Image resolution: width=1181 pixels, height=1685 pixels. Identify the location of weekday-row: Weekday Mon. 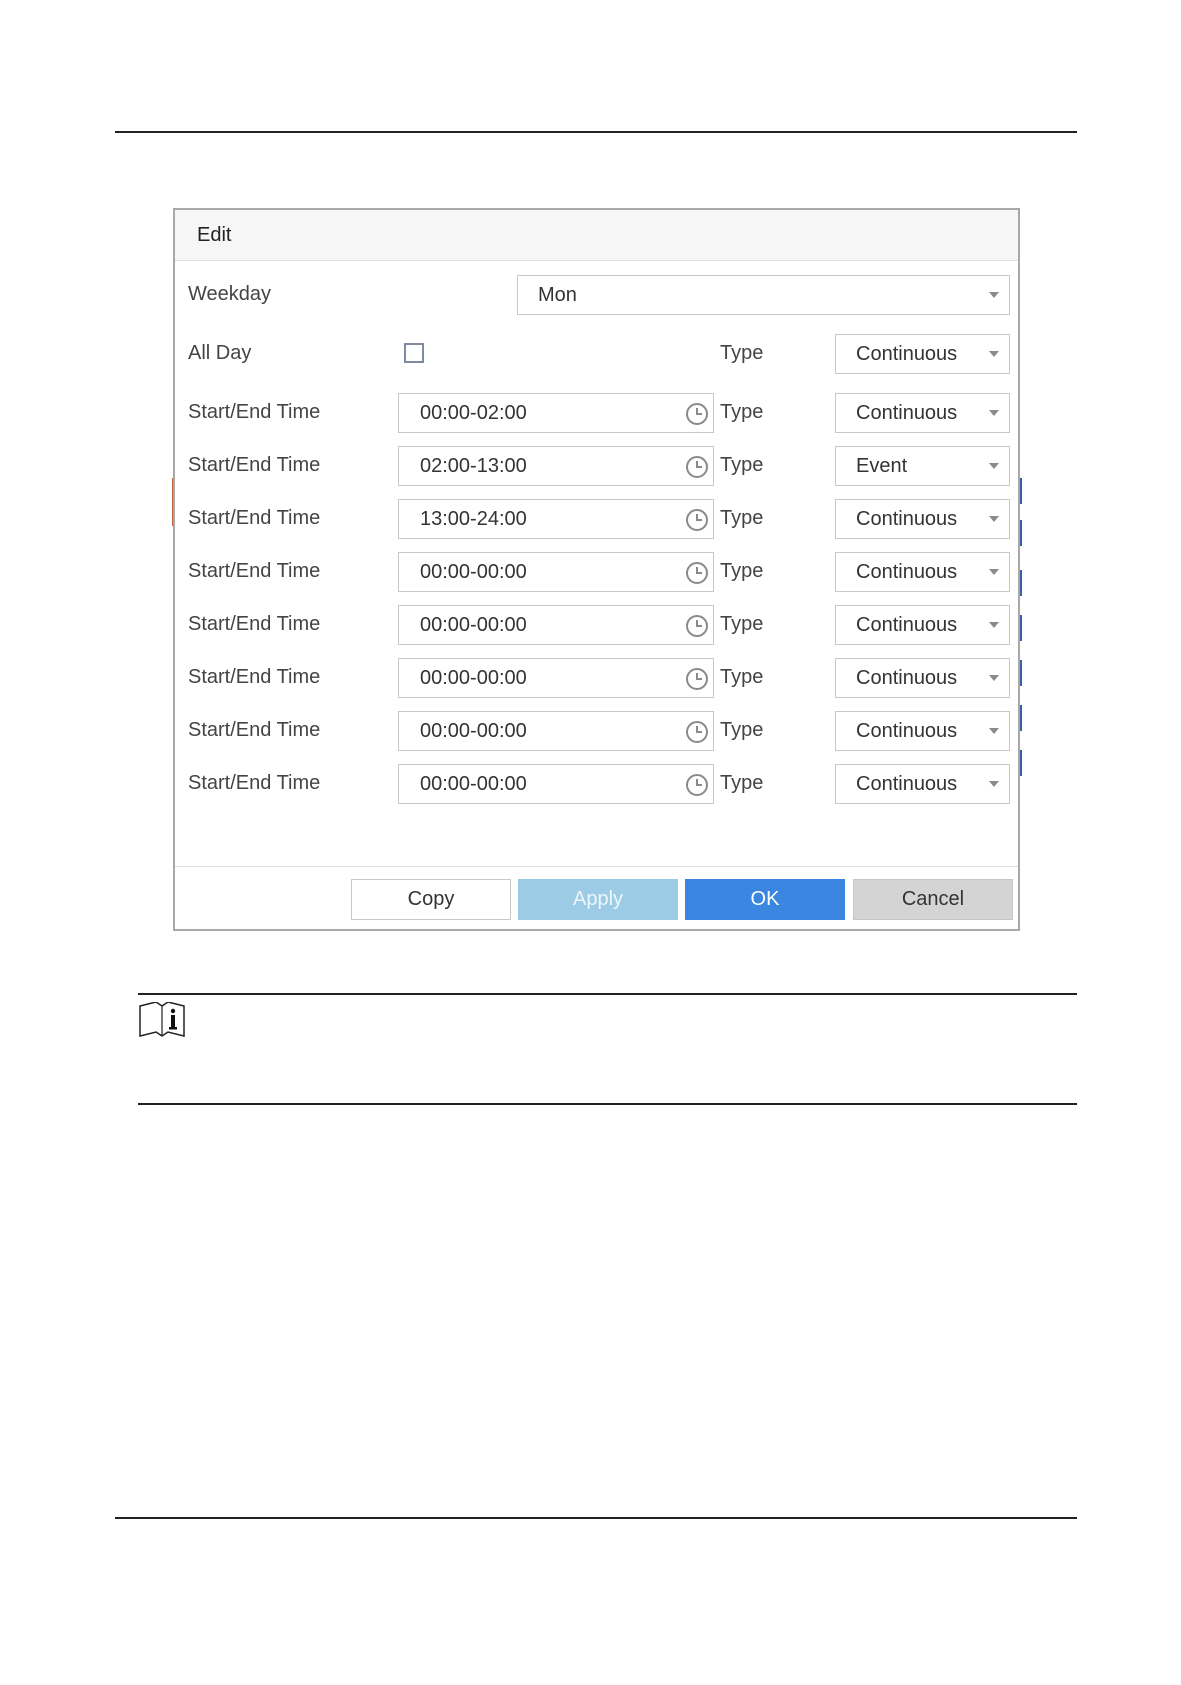
(596, 295).